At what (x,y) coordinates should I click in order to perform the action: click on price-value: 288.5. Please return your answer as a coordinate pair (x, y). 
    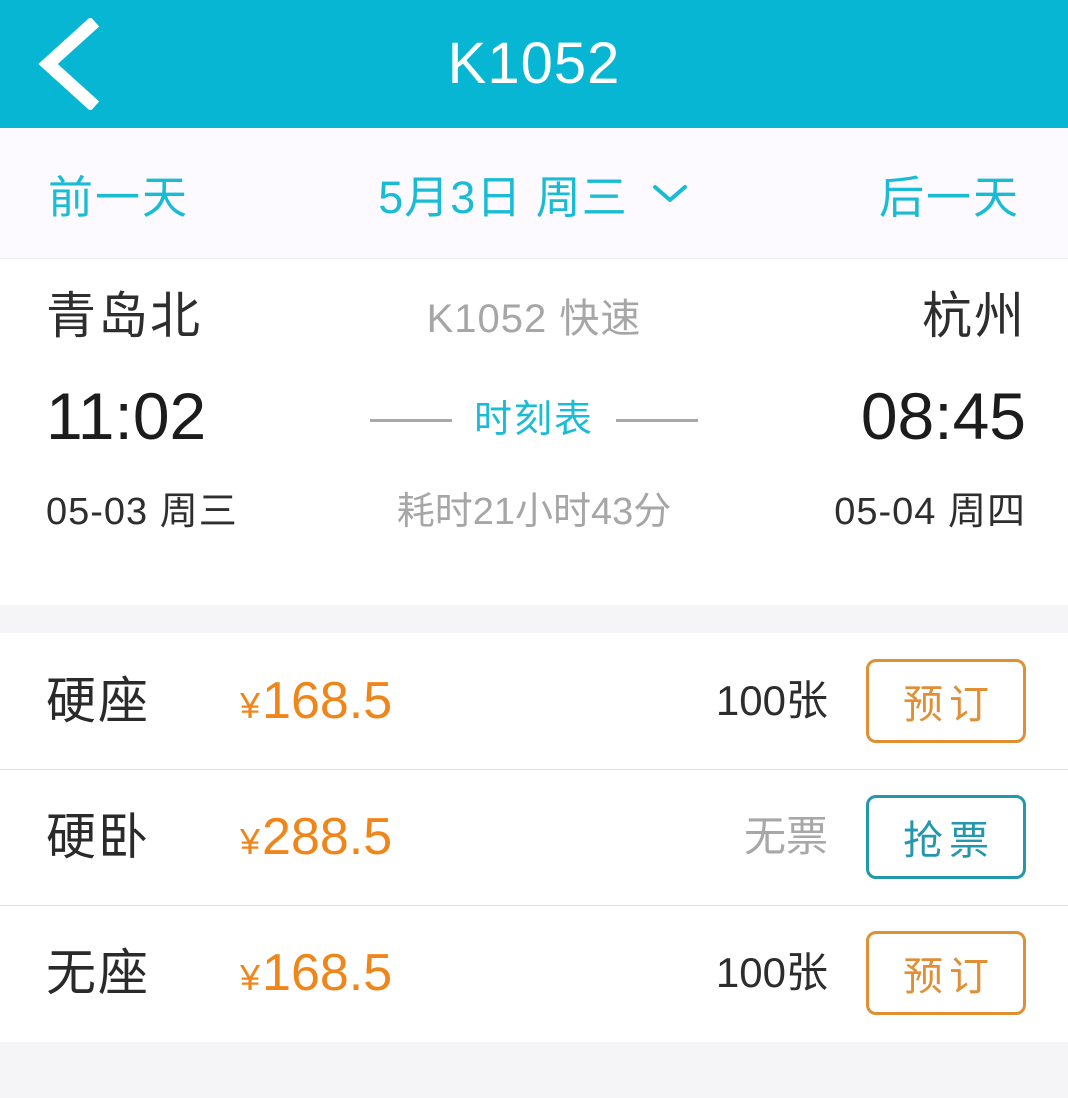
    Looking at the image, I should click on (327, 837).